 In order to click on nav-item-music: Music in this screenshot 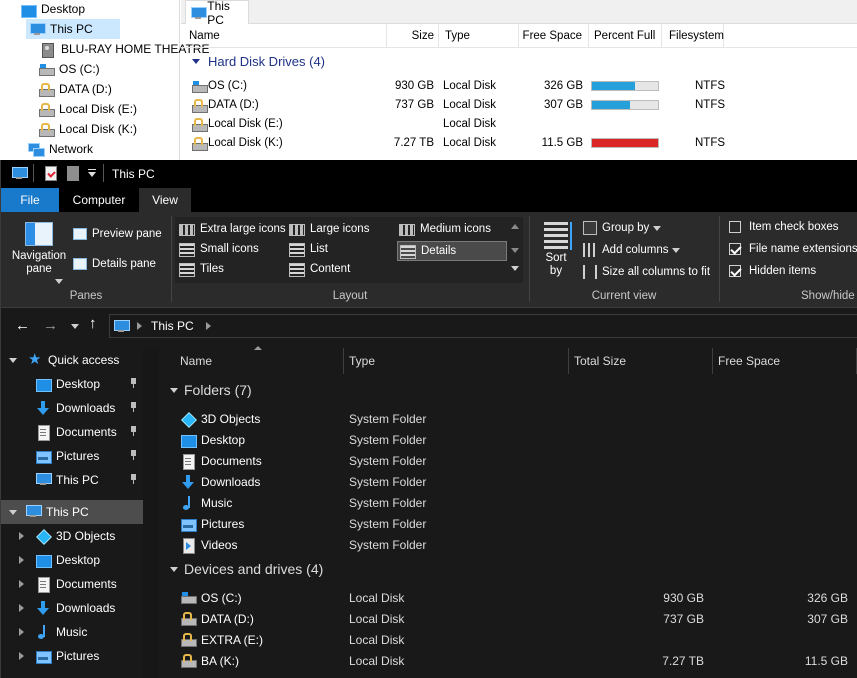, I will do `click(80, 632)`.